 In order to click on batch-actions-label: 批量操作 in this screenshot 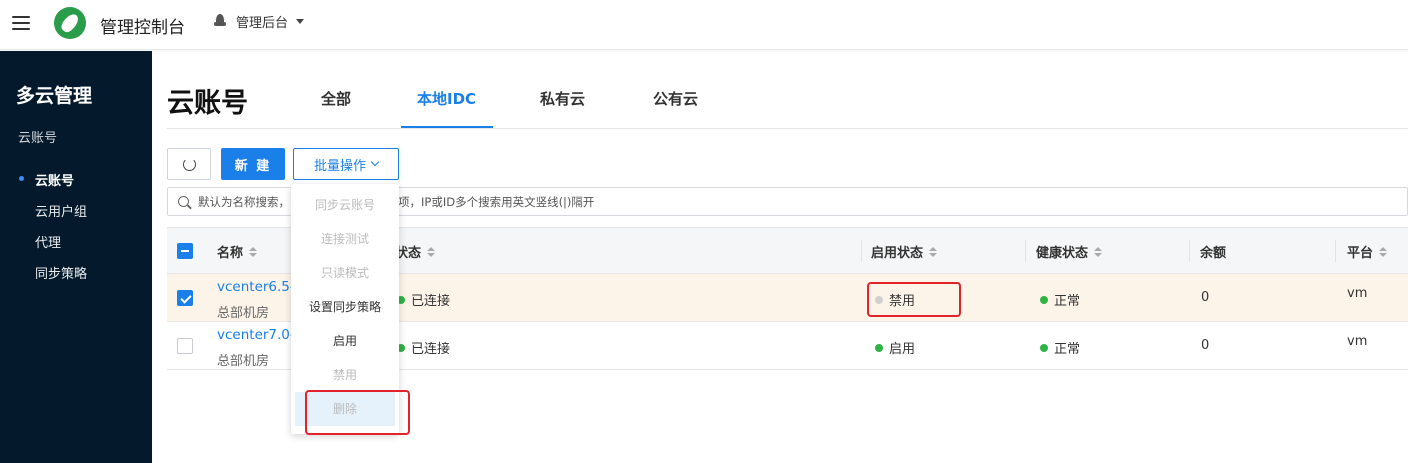, I will do `click(339, 166)`.